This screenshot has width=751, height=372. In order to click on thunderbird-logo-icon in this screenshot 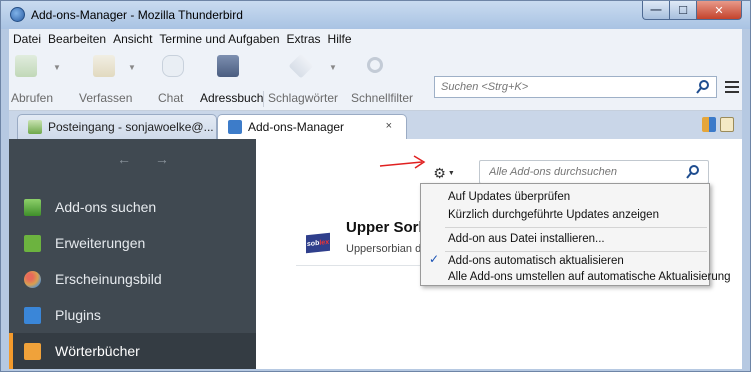, I will do `click(17, 14)`.